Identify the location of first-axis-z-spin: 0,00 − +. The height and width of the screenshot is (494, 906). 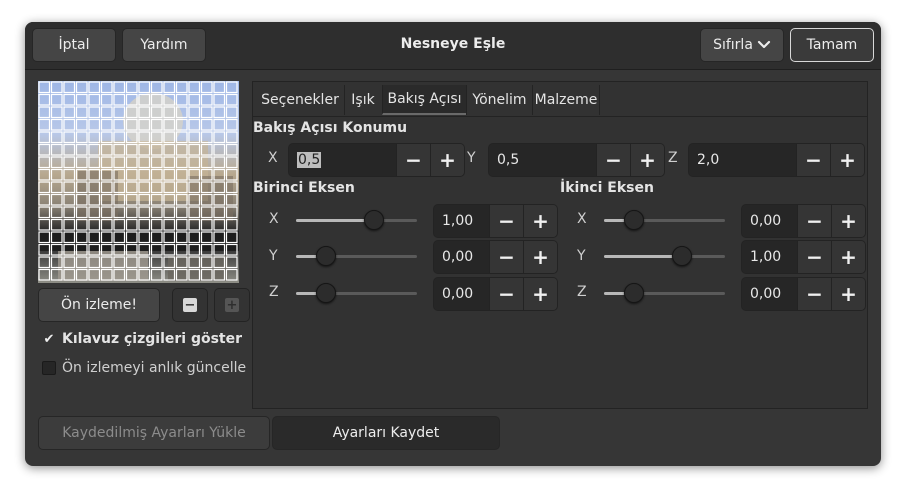
(495, 294).